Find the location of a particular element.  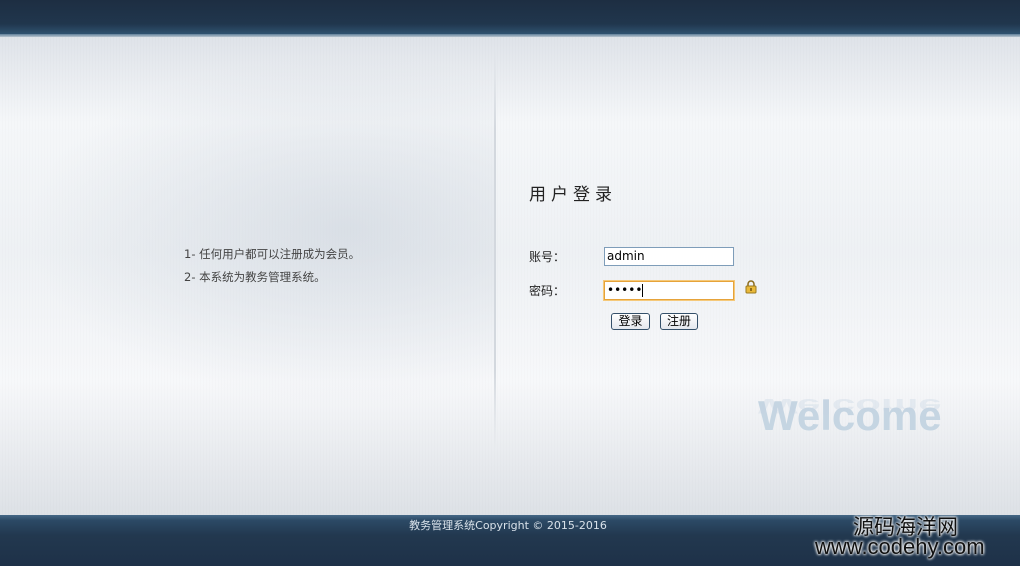

password-input: ••••• is located at coordinates (669, 290).